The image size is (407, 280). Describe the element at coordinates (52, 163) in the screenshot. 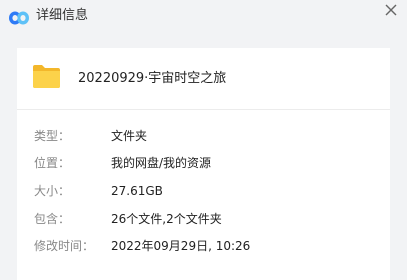

I see `detail-label: 位置：` at that location.